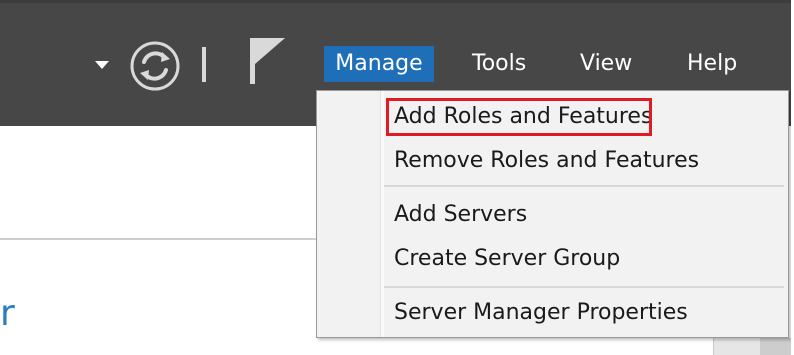  I want to click on menu-item-remove-roles-and-features: Remove Roles and Features, so click(546, 161).